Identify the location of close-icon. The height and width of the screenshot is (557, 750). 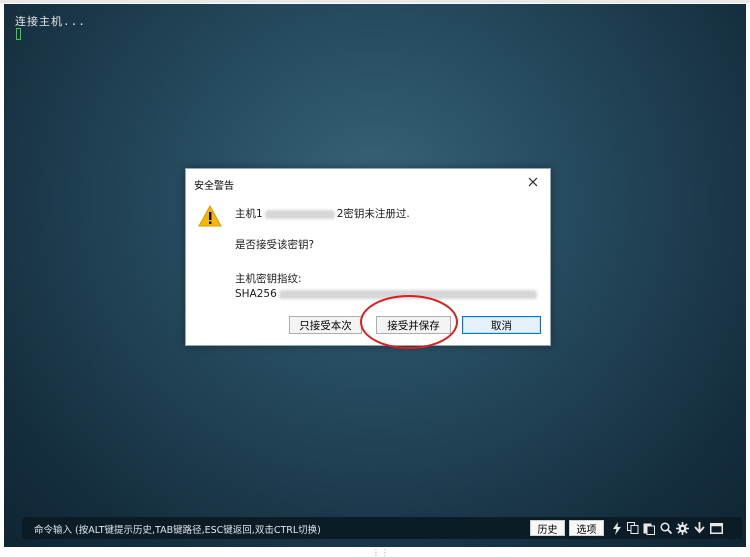
(533, 182).